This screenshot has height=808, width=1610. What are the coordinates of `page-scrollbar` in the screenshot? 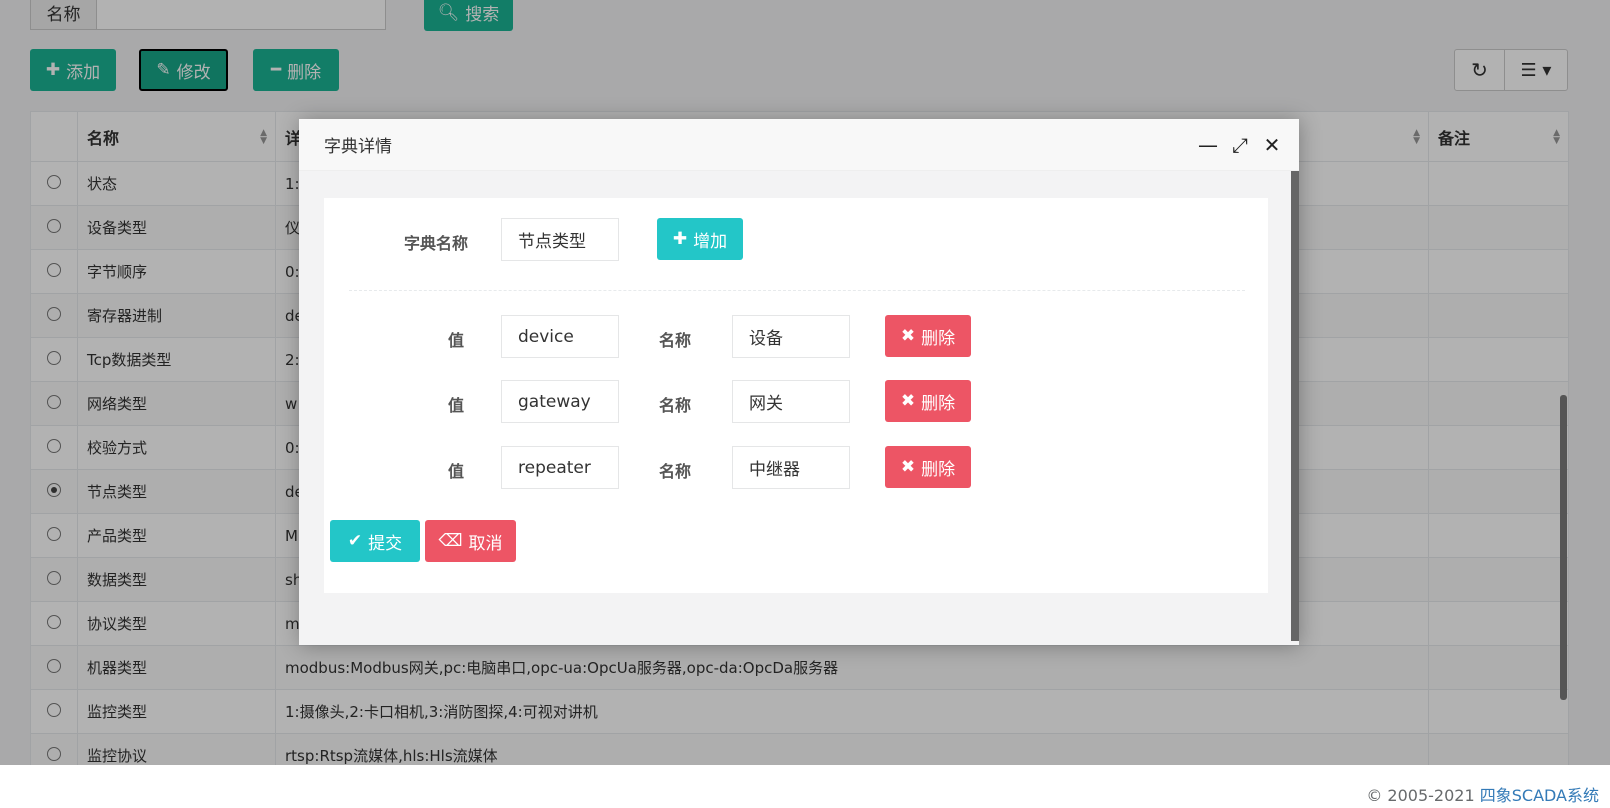 It's located at (1563, 547).